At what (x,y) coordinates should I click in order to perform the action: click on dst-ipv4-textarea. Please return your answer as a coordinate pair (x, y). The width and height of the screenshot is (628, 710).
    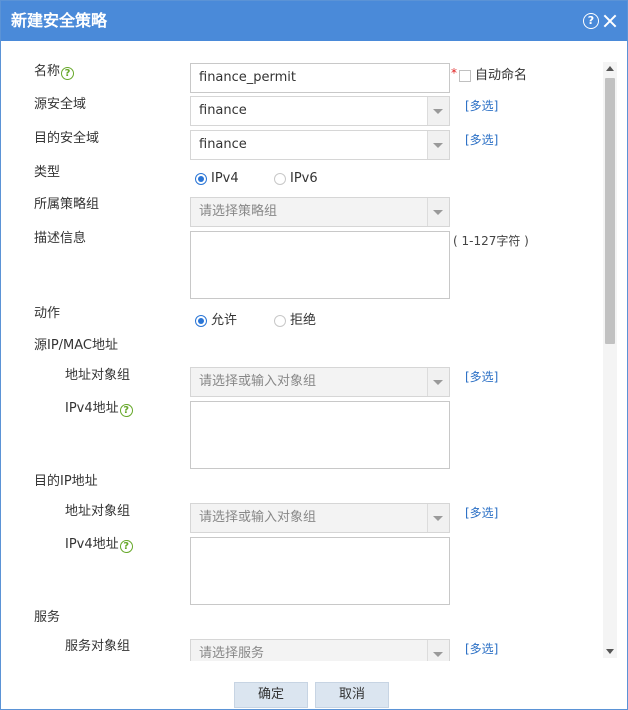
    Looking at the image, I should click on (320, 571).